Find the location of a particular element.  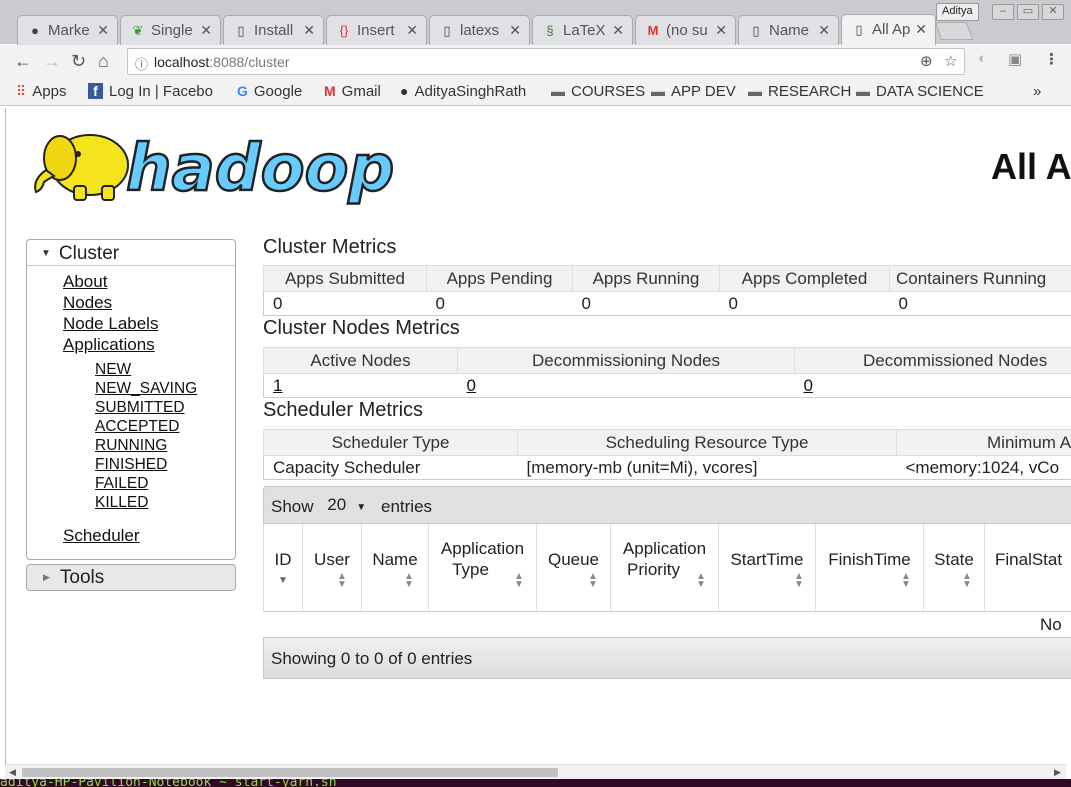

home-icon: ⌂ is located at coordinates (103, 61).